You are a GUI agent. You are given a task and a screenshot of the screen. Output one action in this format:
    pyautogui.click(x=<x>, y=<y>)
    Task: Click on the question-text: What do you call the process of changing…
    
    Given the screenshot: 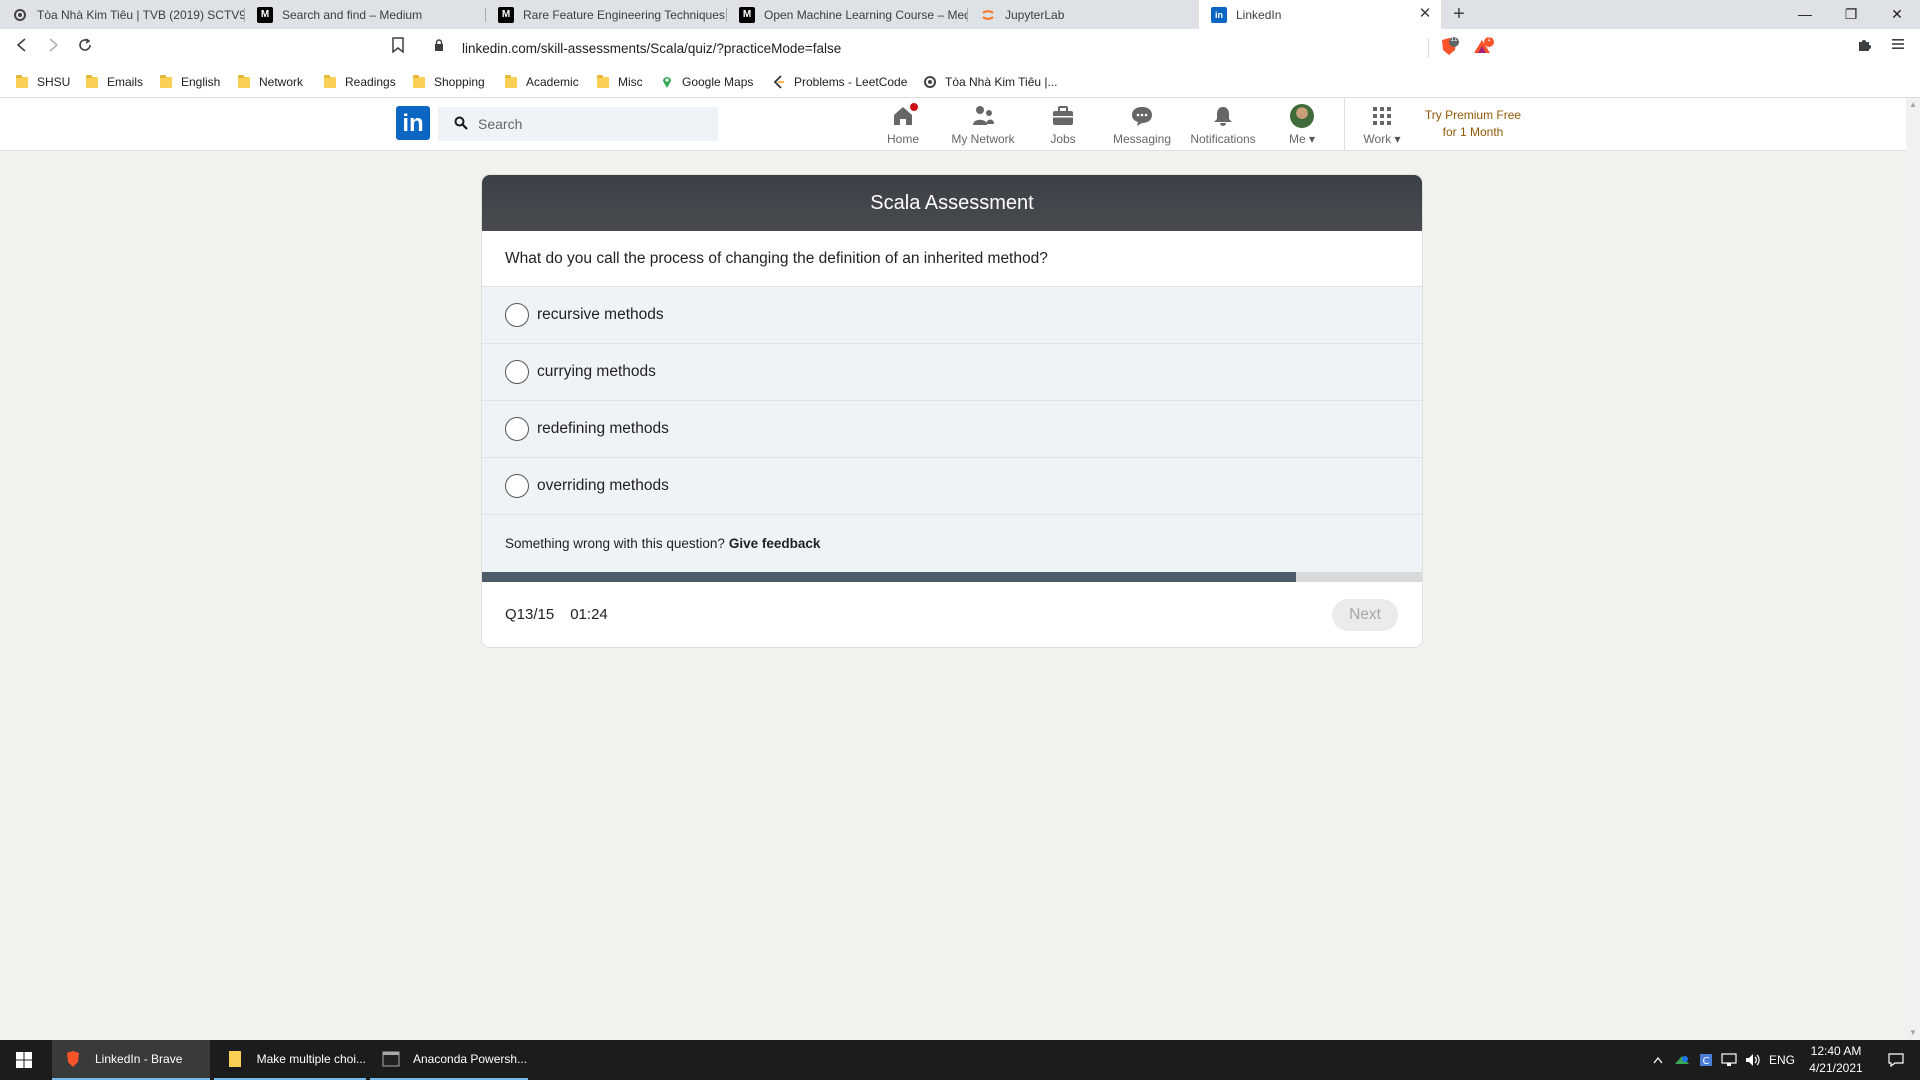 What is the action you would take?
    pyautogui.click(x=952, y=259)
    